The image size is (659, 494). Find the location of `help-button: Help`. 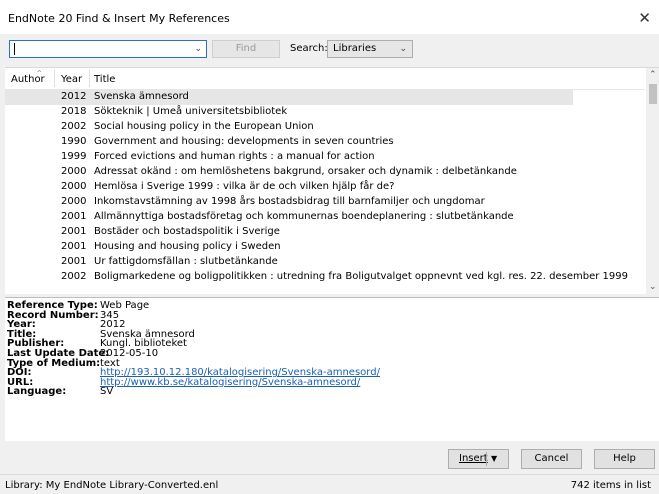

help-button: Help is located at coordinates (624, 459).